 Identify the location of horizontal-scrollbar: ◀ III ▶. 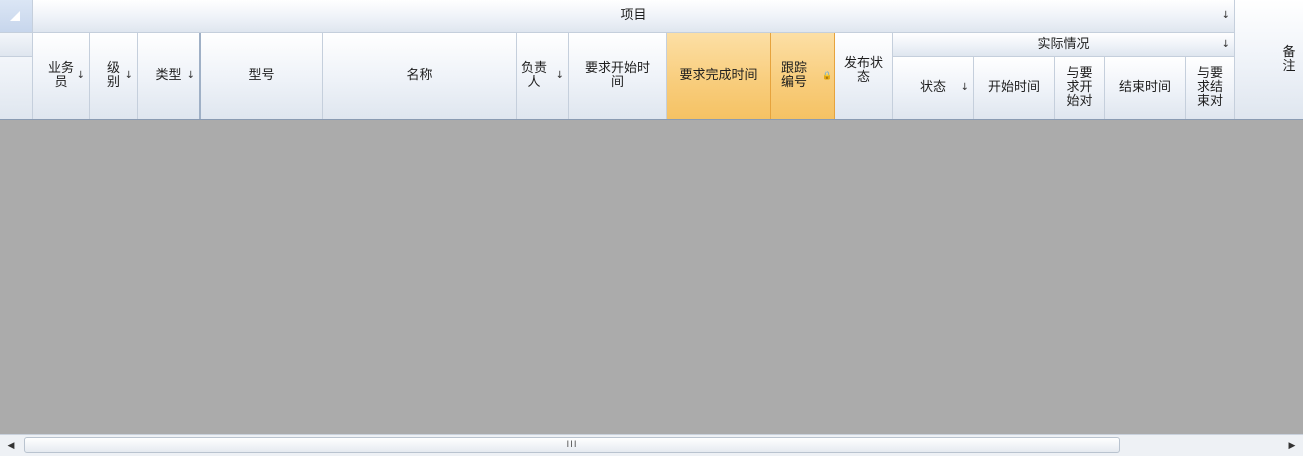
(651, 445).